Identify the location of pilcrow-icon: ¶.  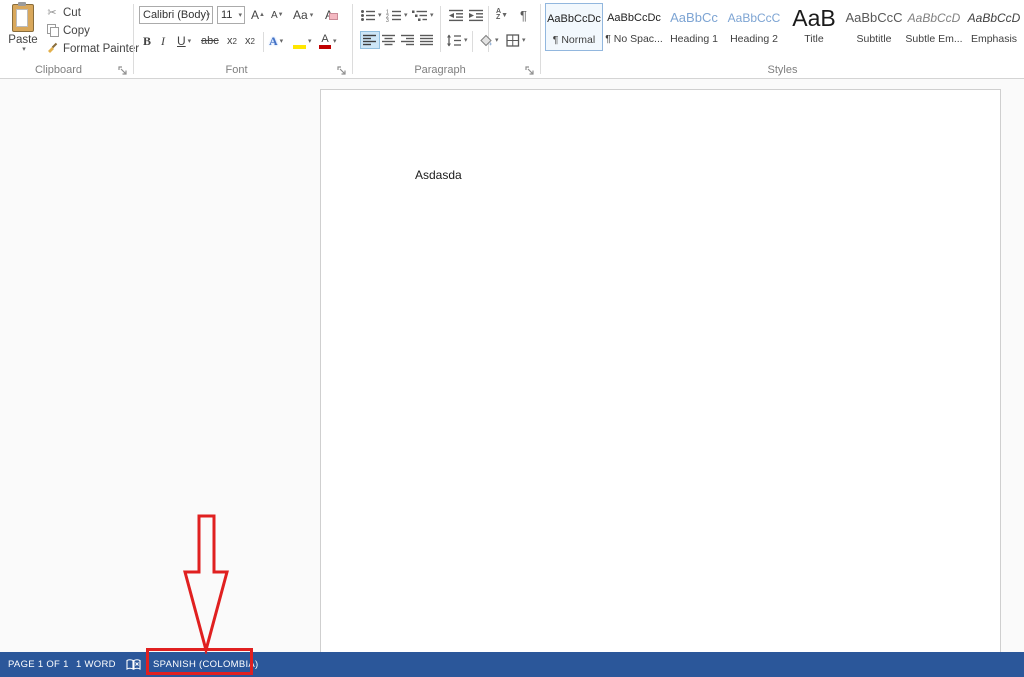
(523, 15).